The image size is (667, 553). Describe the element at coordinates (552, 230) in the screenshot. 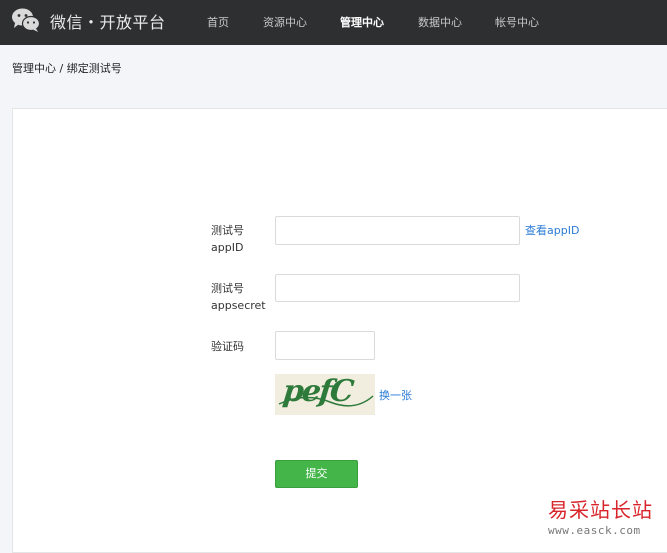

I see `view-appid-link: 查看appID` at that location.